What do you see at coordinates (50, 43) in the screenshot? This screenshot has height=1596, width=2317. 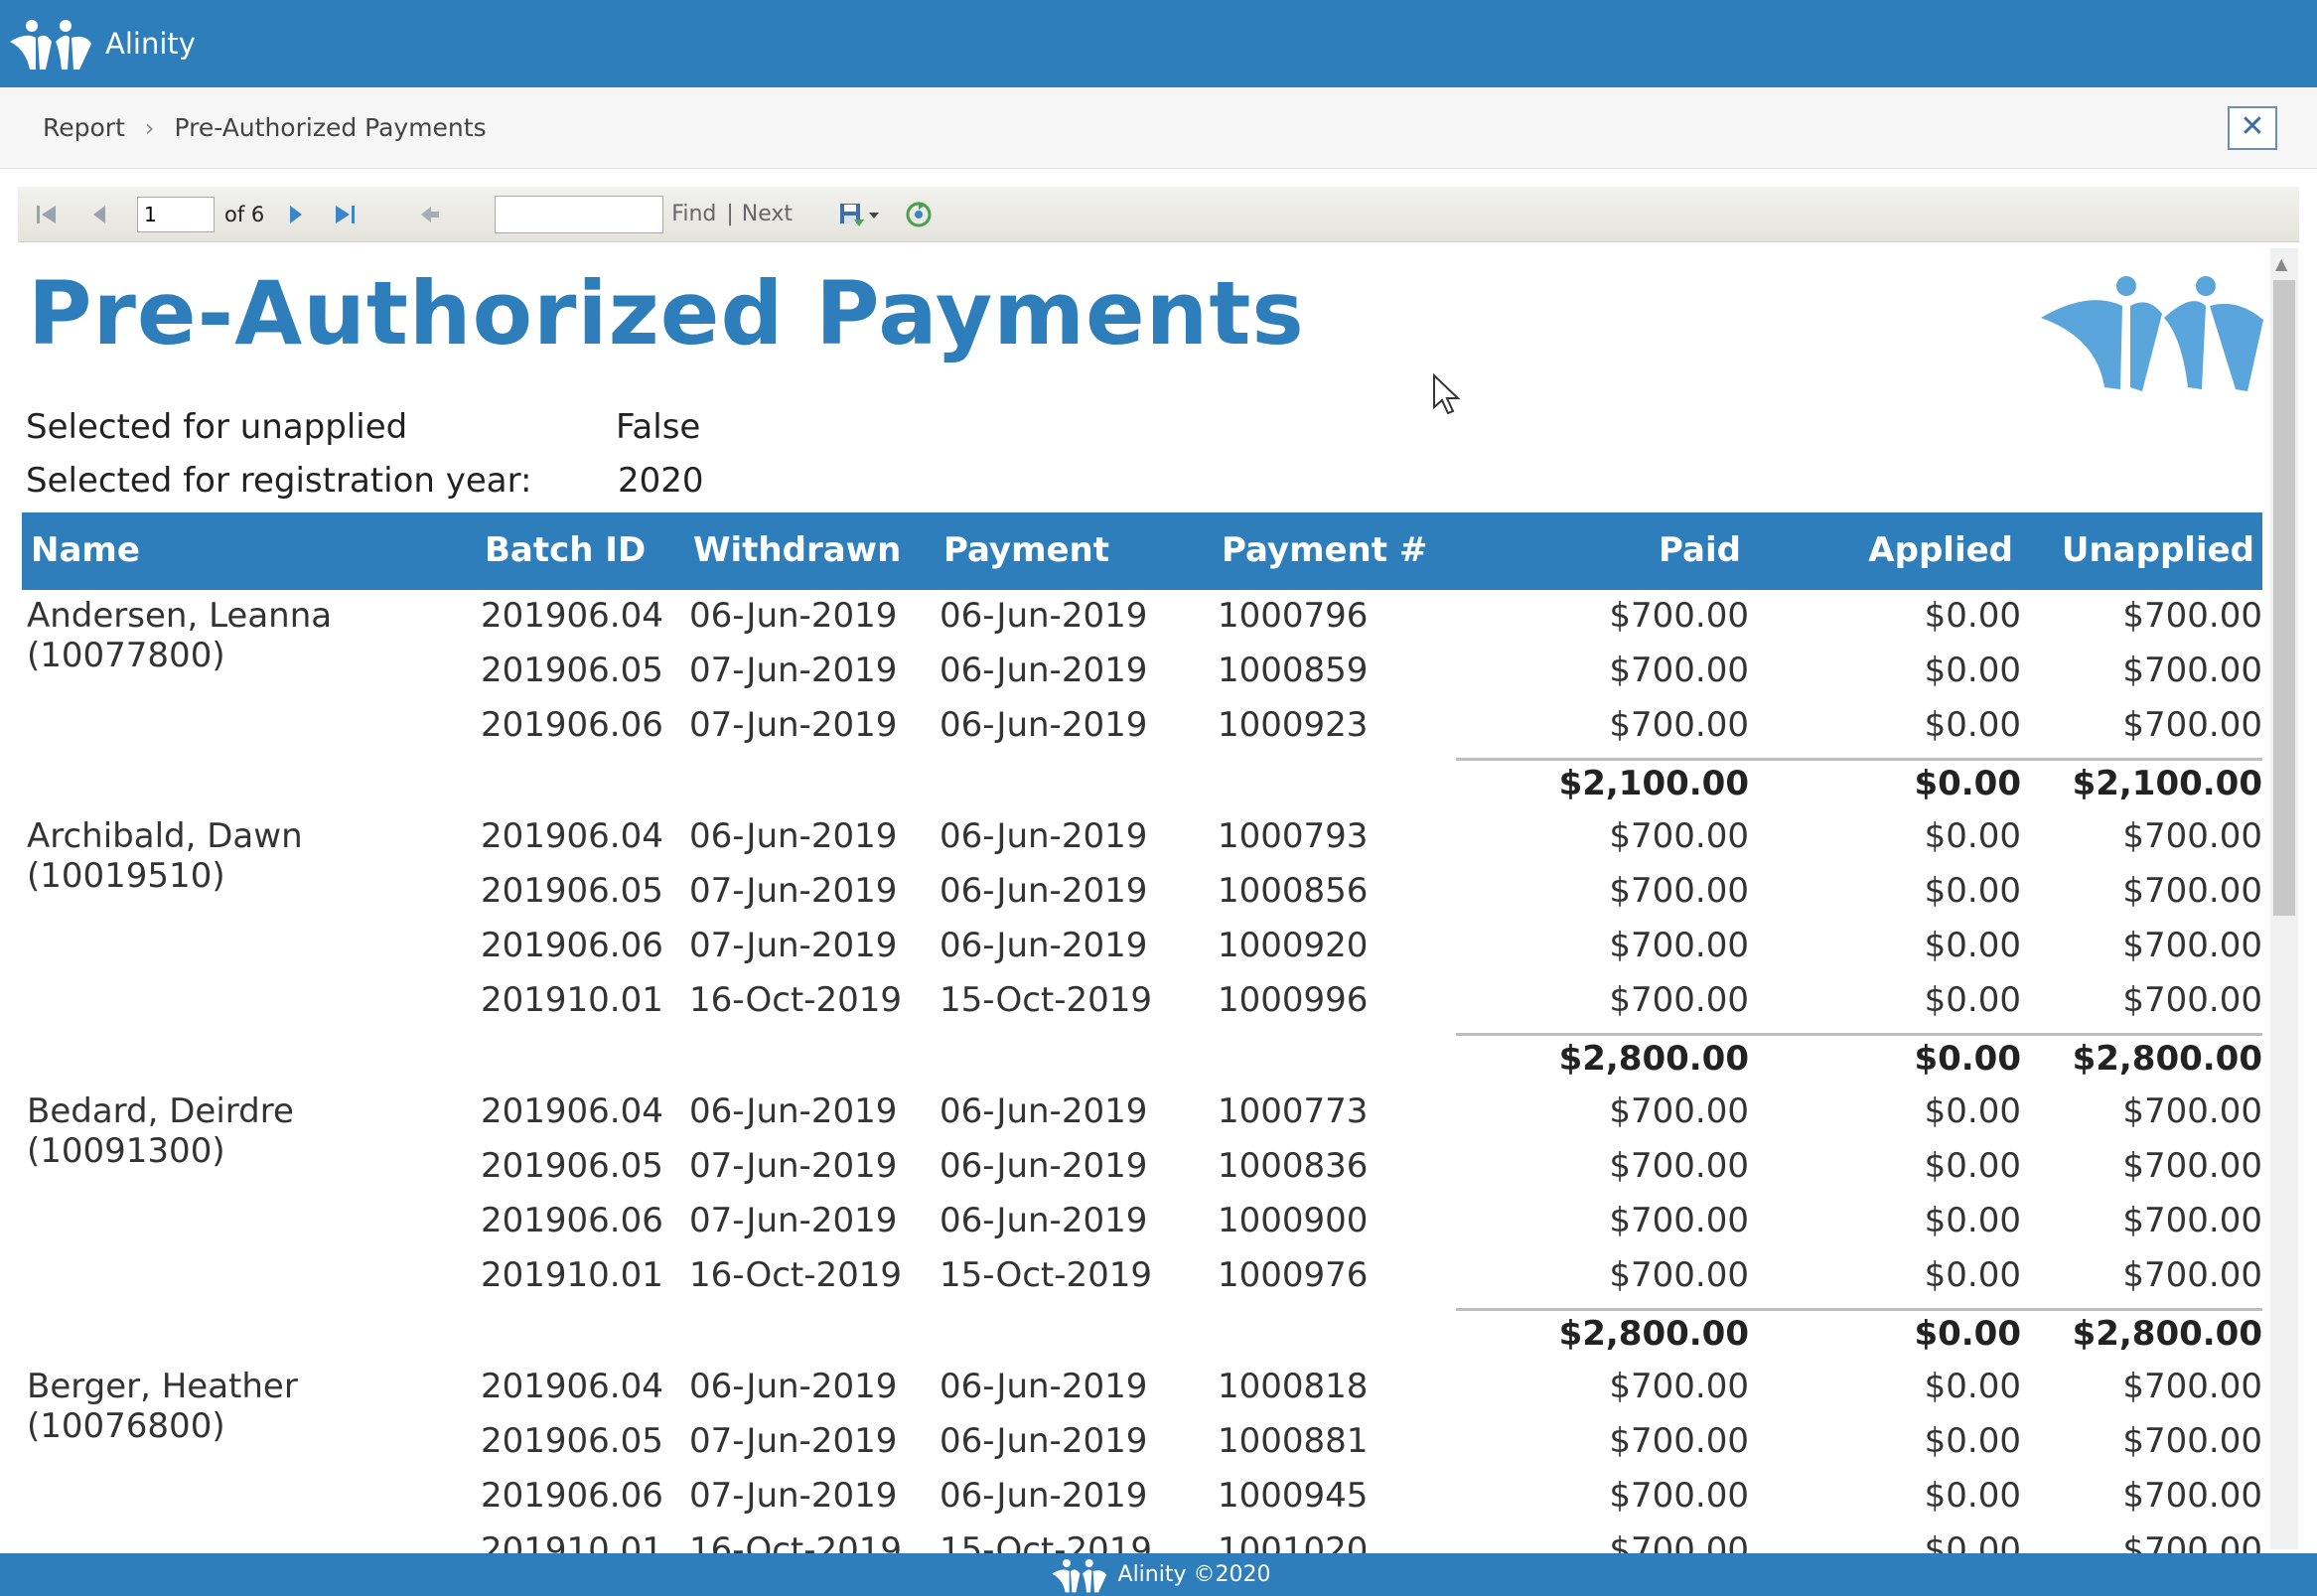 I see `alinity-logo-icon` at bounding box center [50, 43].